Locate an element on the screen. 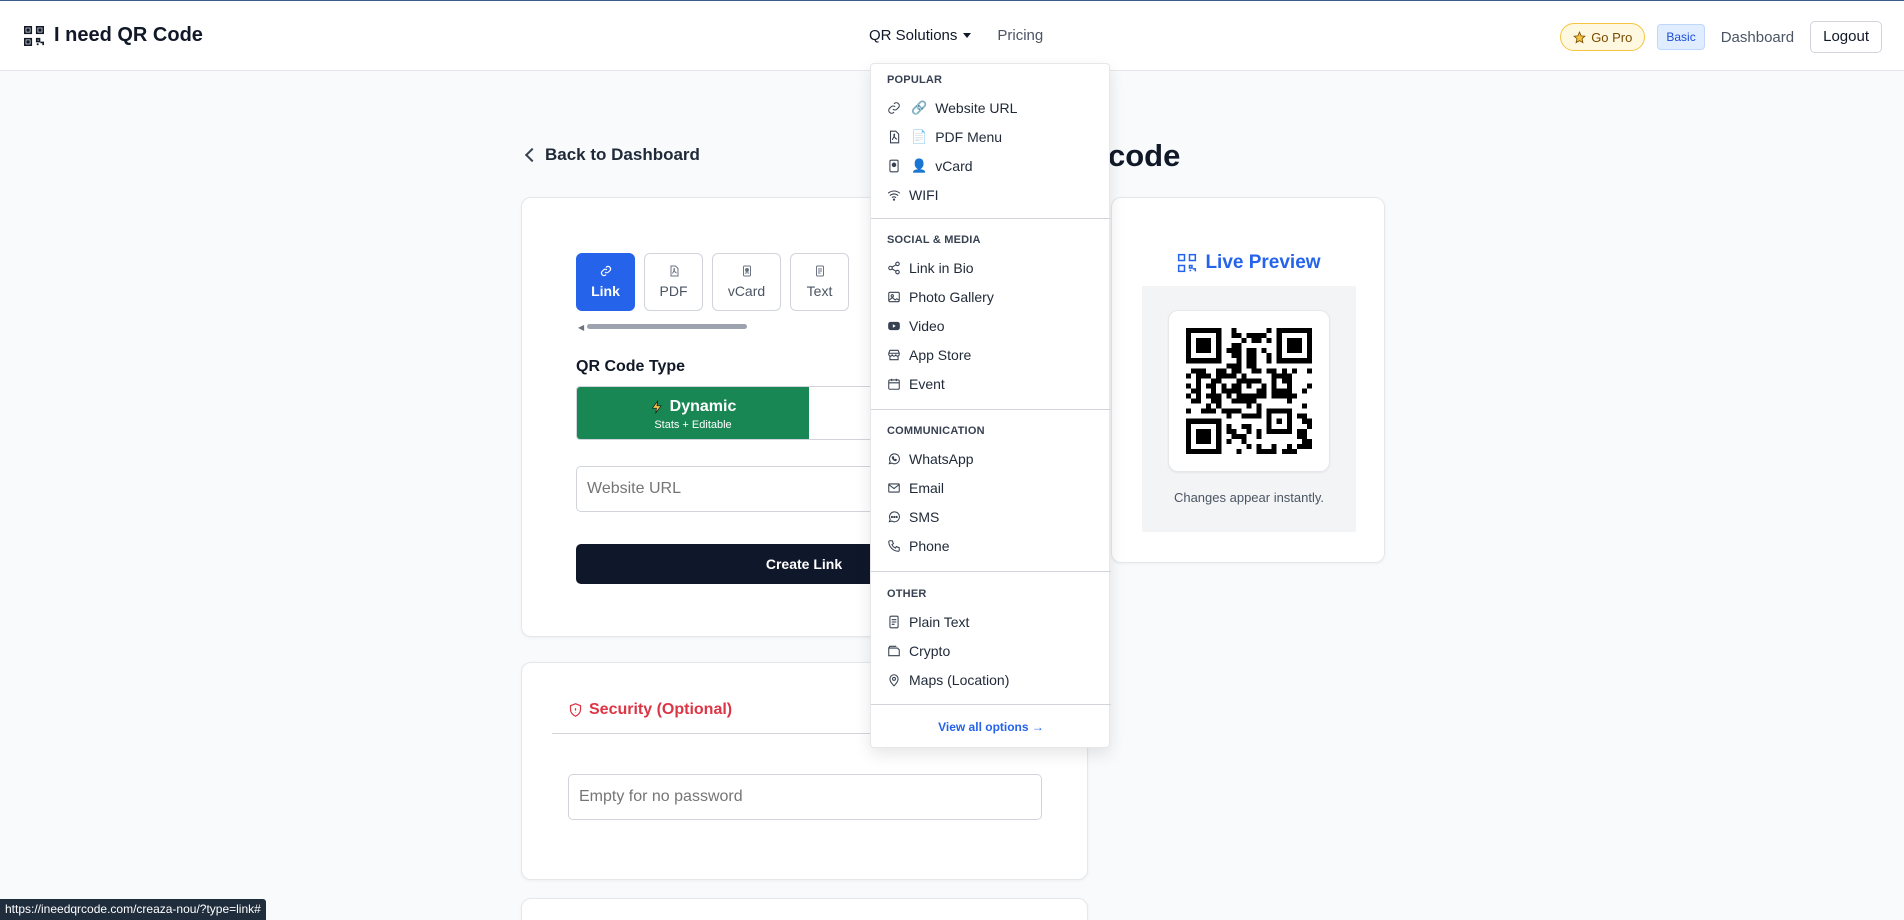 The height and width of the screenshot is (920, 1904). wifi-icon is located at coordinates (894, 195).